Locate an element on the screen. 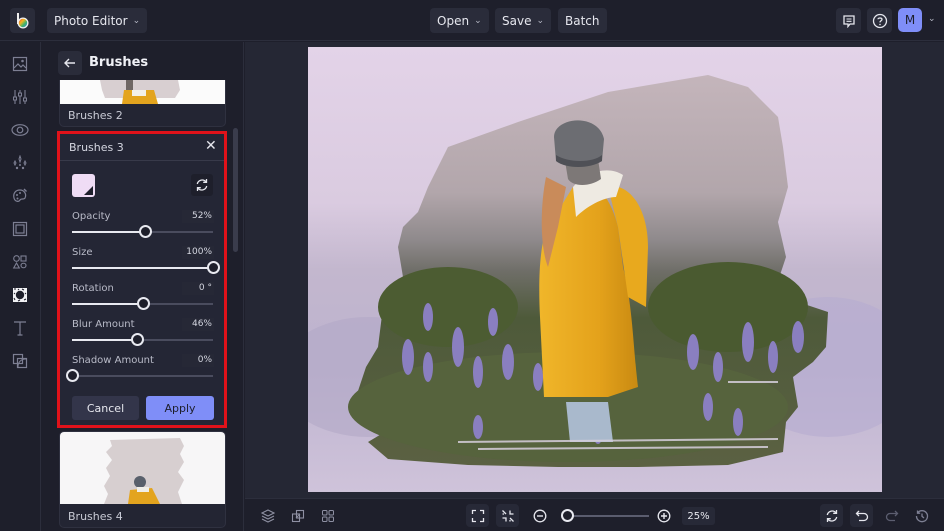  shadow-amount-value: 0% is located at coordinates (198, 360).